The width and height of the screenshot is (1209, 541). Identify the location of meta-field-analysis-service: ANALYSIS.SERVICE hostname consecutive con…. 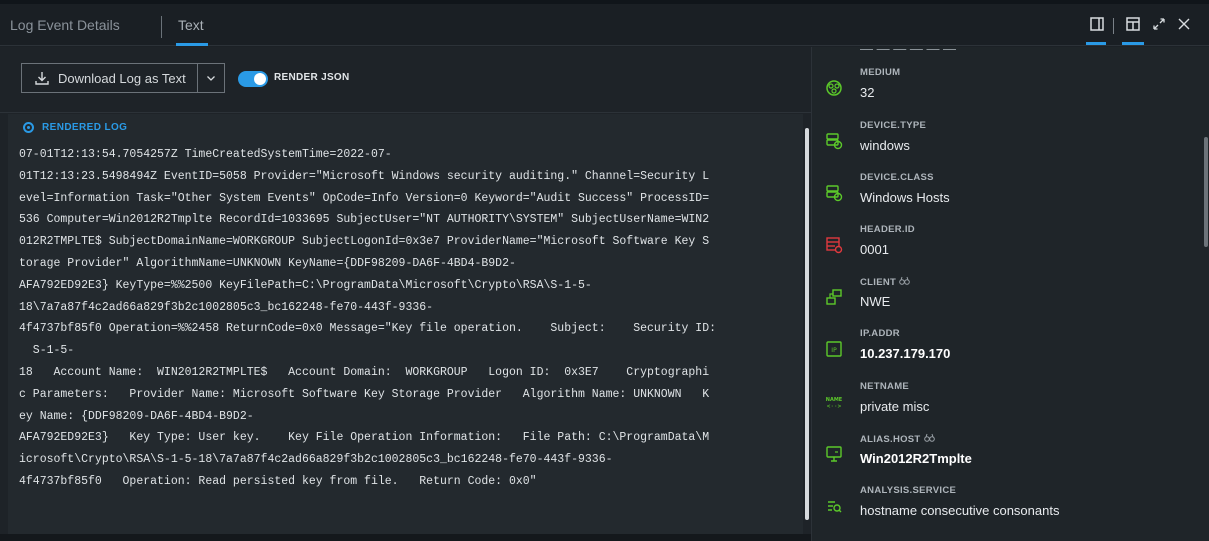
(1007, 511).